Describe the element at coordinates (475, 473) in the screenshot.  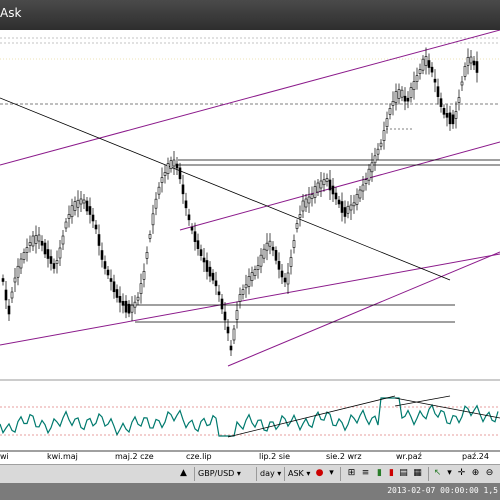
I see `zoom-in-icon: ⊕` at that location.